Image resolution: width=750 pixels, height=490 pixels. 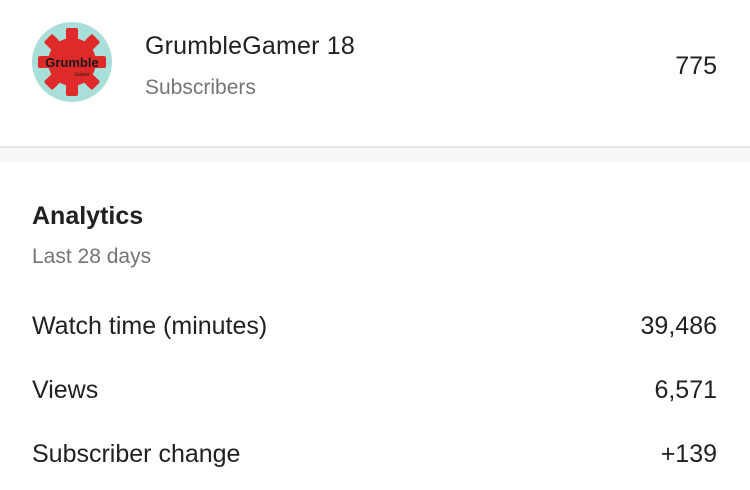 I want to click on avatar-logo-text: Grumble, so click(x=71, y=62).